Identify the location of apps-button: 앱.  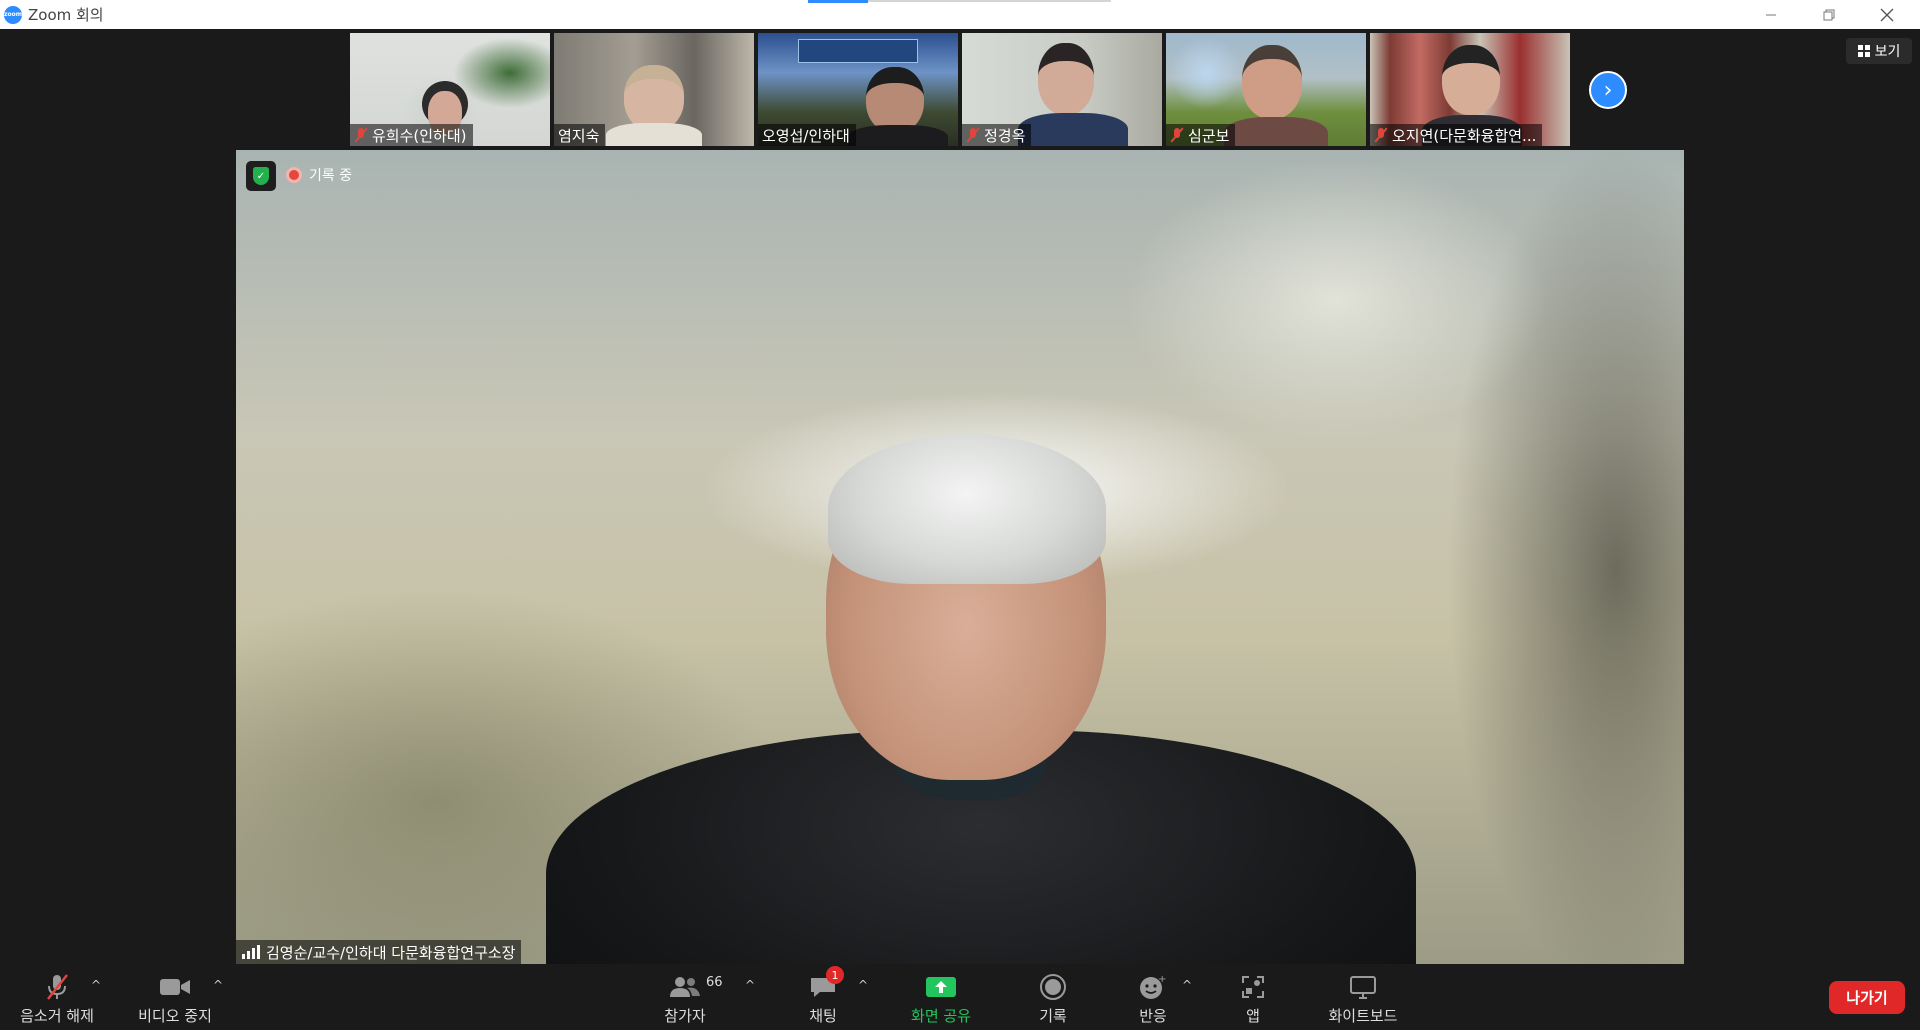
(1253, 999).